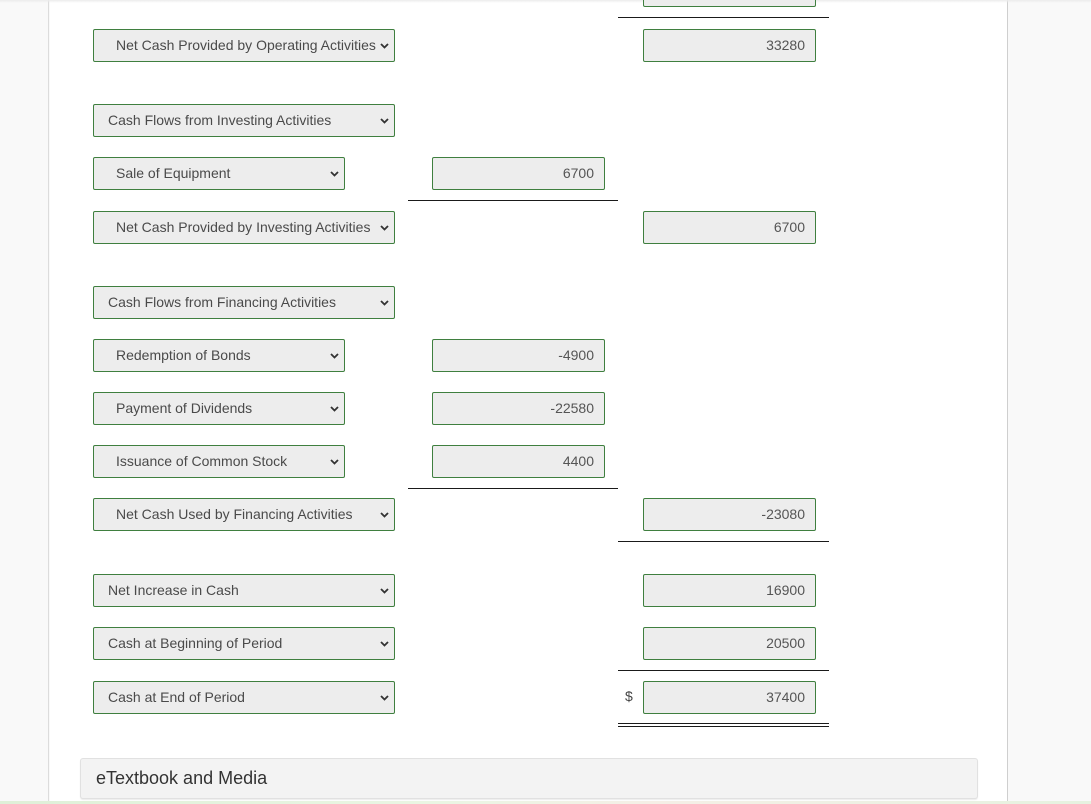  I want to click on line-item-select-payment-of-dividends: Payment of Dividends, so click(219, 408).